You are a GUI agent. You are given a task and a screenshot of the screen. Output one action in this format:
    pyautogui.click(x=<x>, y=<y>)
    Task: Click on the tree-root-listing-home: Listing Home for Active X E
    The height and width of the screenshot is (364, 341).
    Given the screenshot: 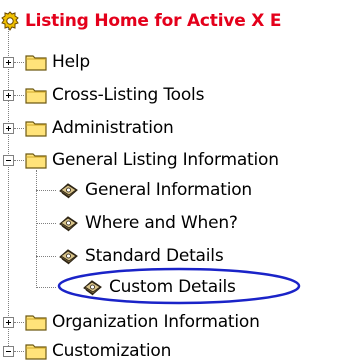 What is the action you would take?
    pyautogui.click(x=141, y=21)
    